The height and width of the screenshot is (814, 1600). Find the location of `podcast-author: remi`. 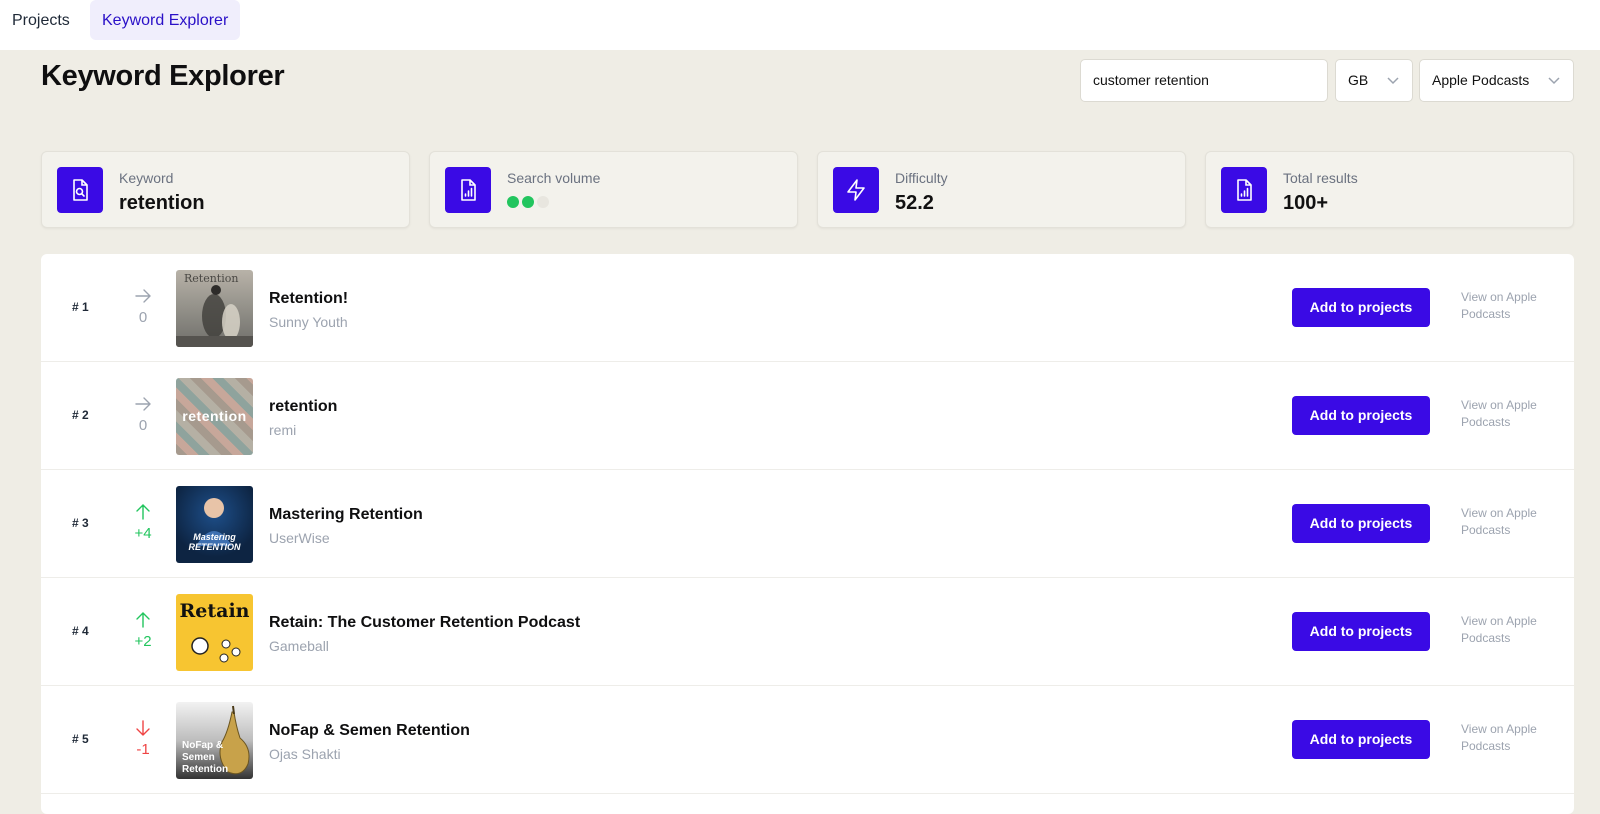

podcast-author: remi is located at coordinates (283, 430).